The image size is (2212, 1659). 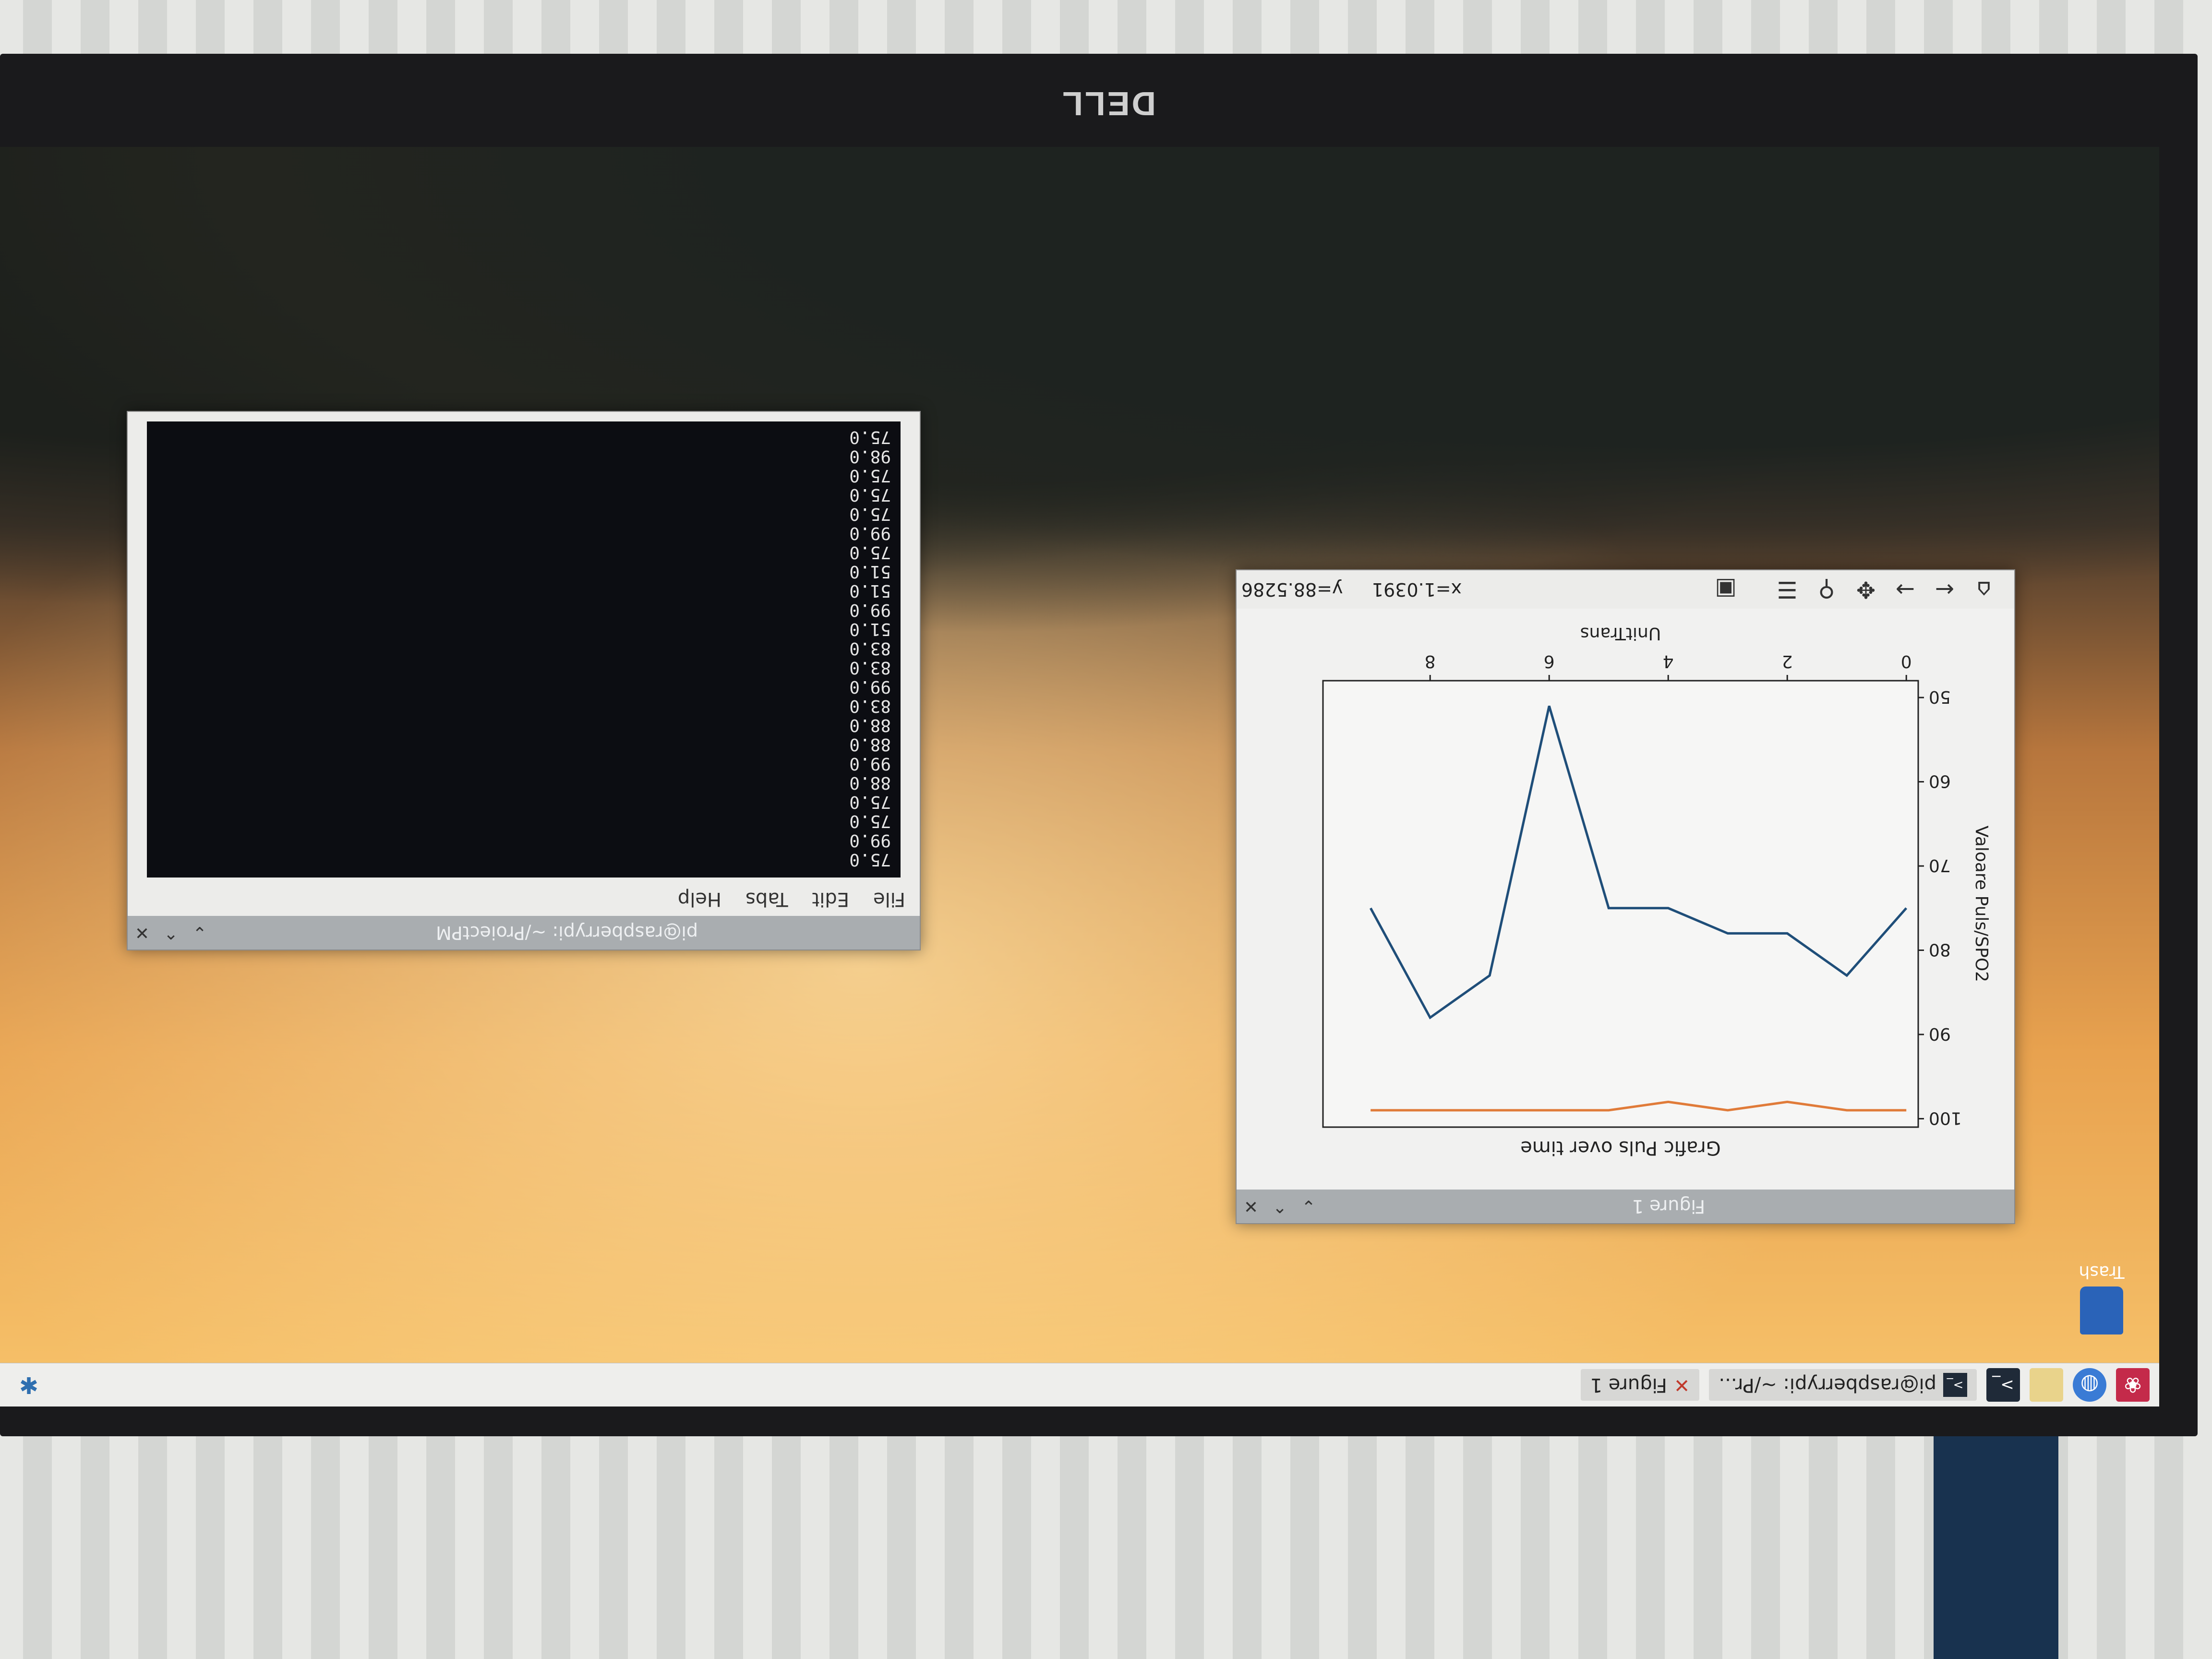 I want to click on y-tick-label: 70, so click(x=1940, y=865).